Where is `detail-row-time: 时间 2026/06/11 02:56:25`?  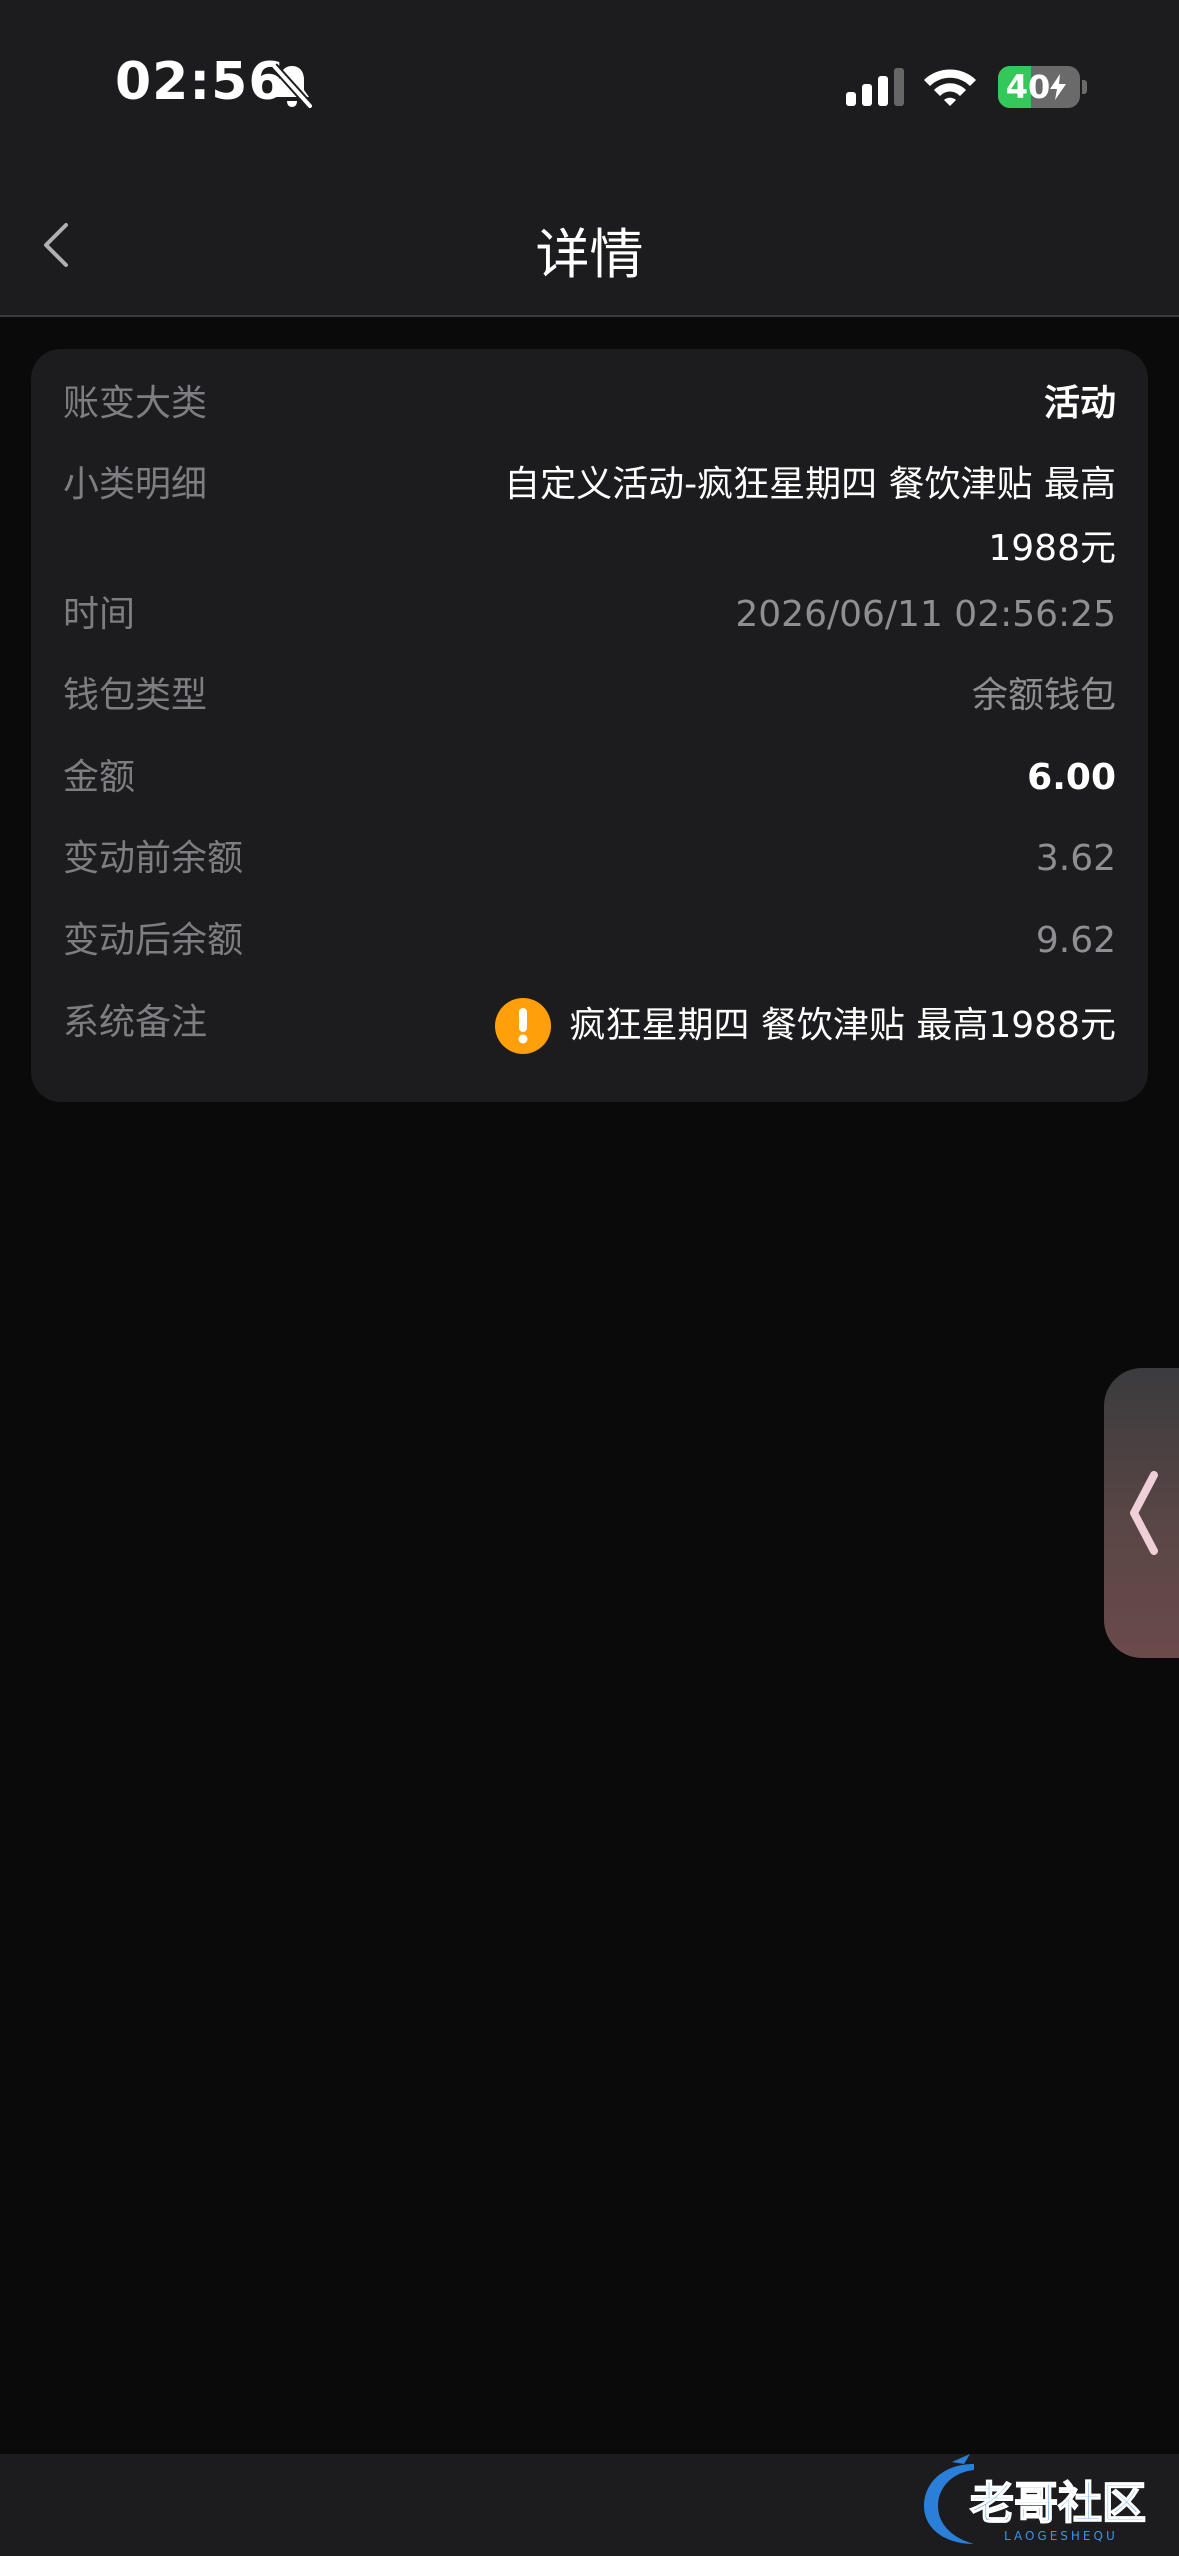
detail-row-time: 时间 2026/06/11 02:56:25 is located at coordinates (589, 615).